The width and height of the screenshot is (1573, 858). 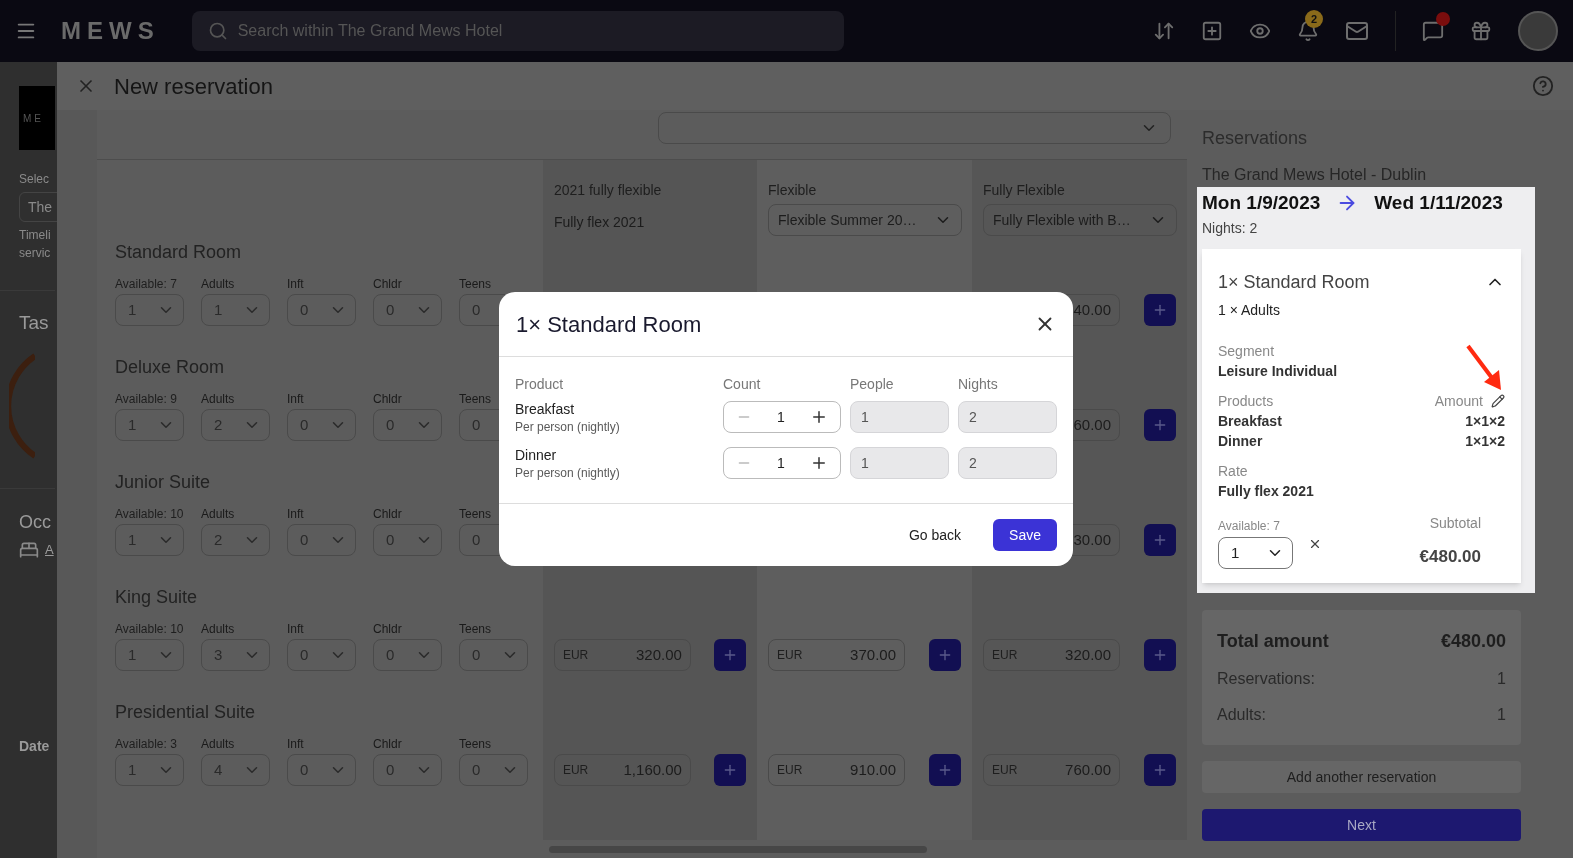 What do you see at coordinates (1543, 86) in the screenshot?
I see `help-icon` at bounding box center [1543, 86].